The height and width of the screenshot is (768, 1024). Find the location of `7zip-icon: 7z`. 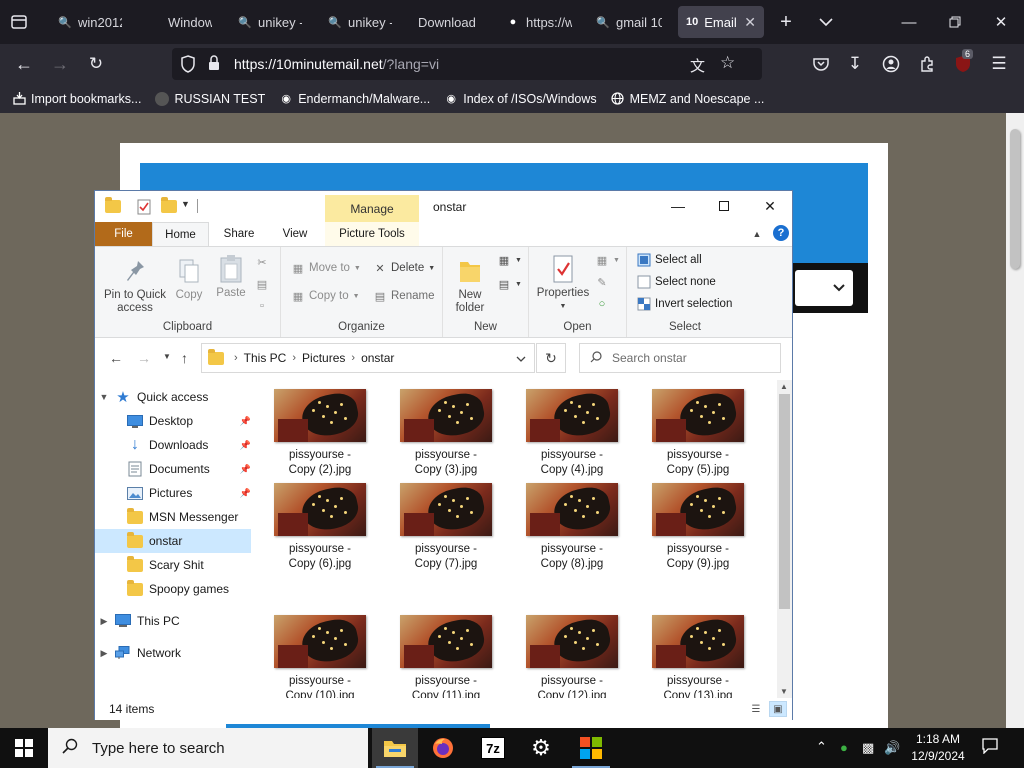

7zip-icon: 7z is located at coordinates (493, 748).